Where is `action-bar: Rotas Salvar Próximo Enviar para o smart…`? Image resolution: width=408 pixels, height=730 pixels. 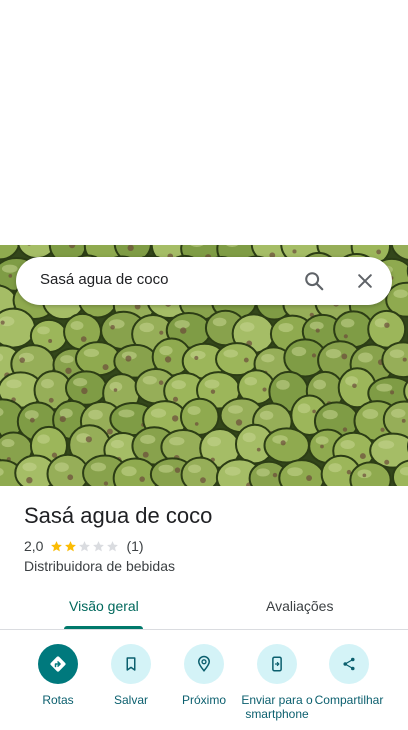
action-bar: Rotas Salvar Próximo Enviar para o smart… is located at coordinates (204, 685).